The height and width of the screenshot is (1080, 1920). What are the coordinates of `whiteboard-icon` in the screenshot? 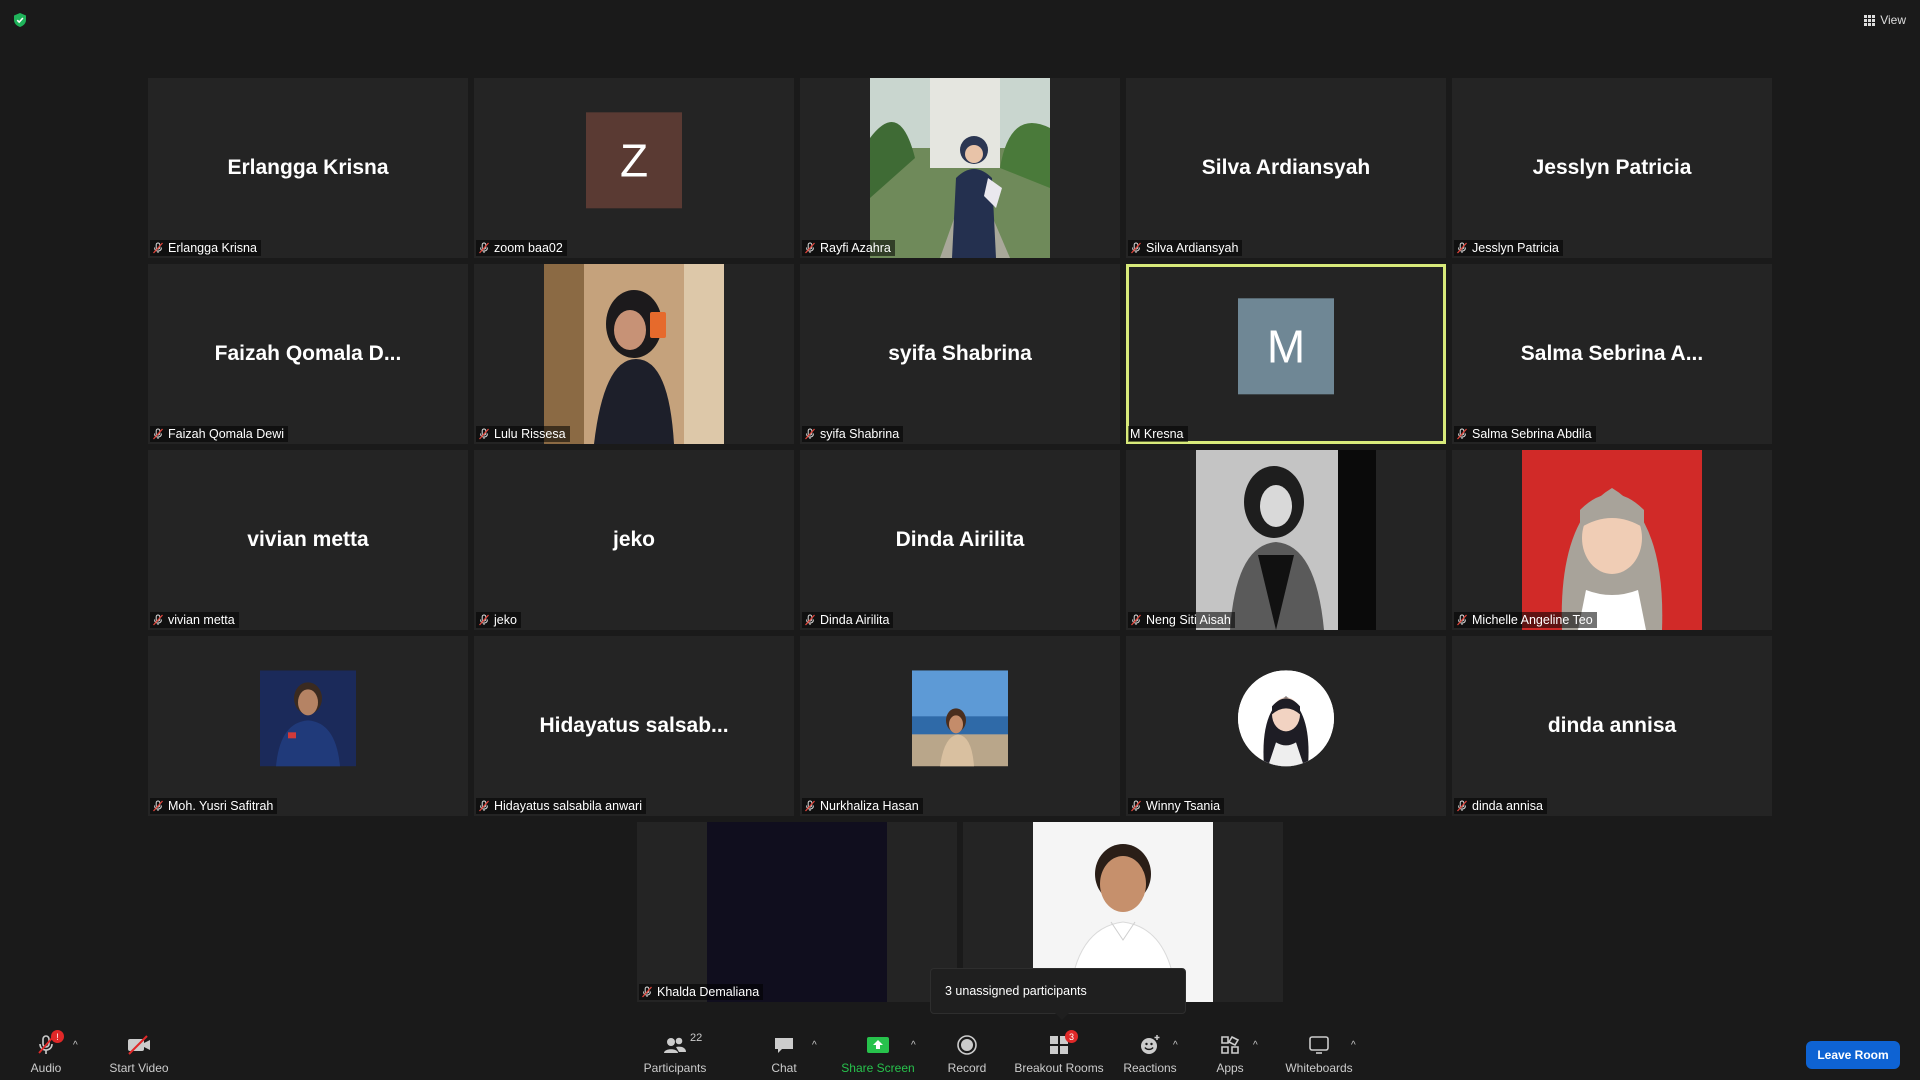 It's located at (1319, 1045).